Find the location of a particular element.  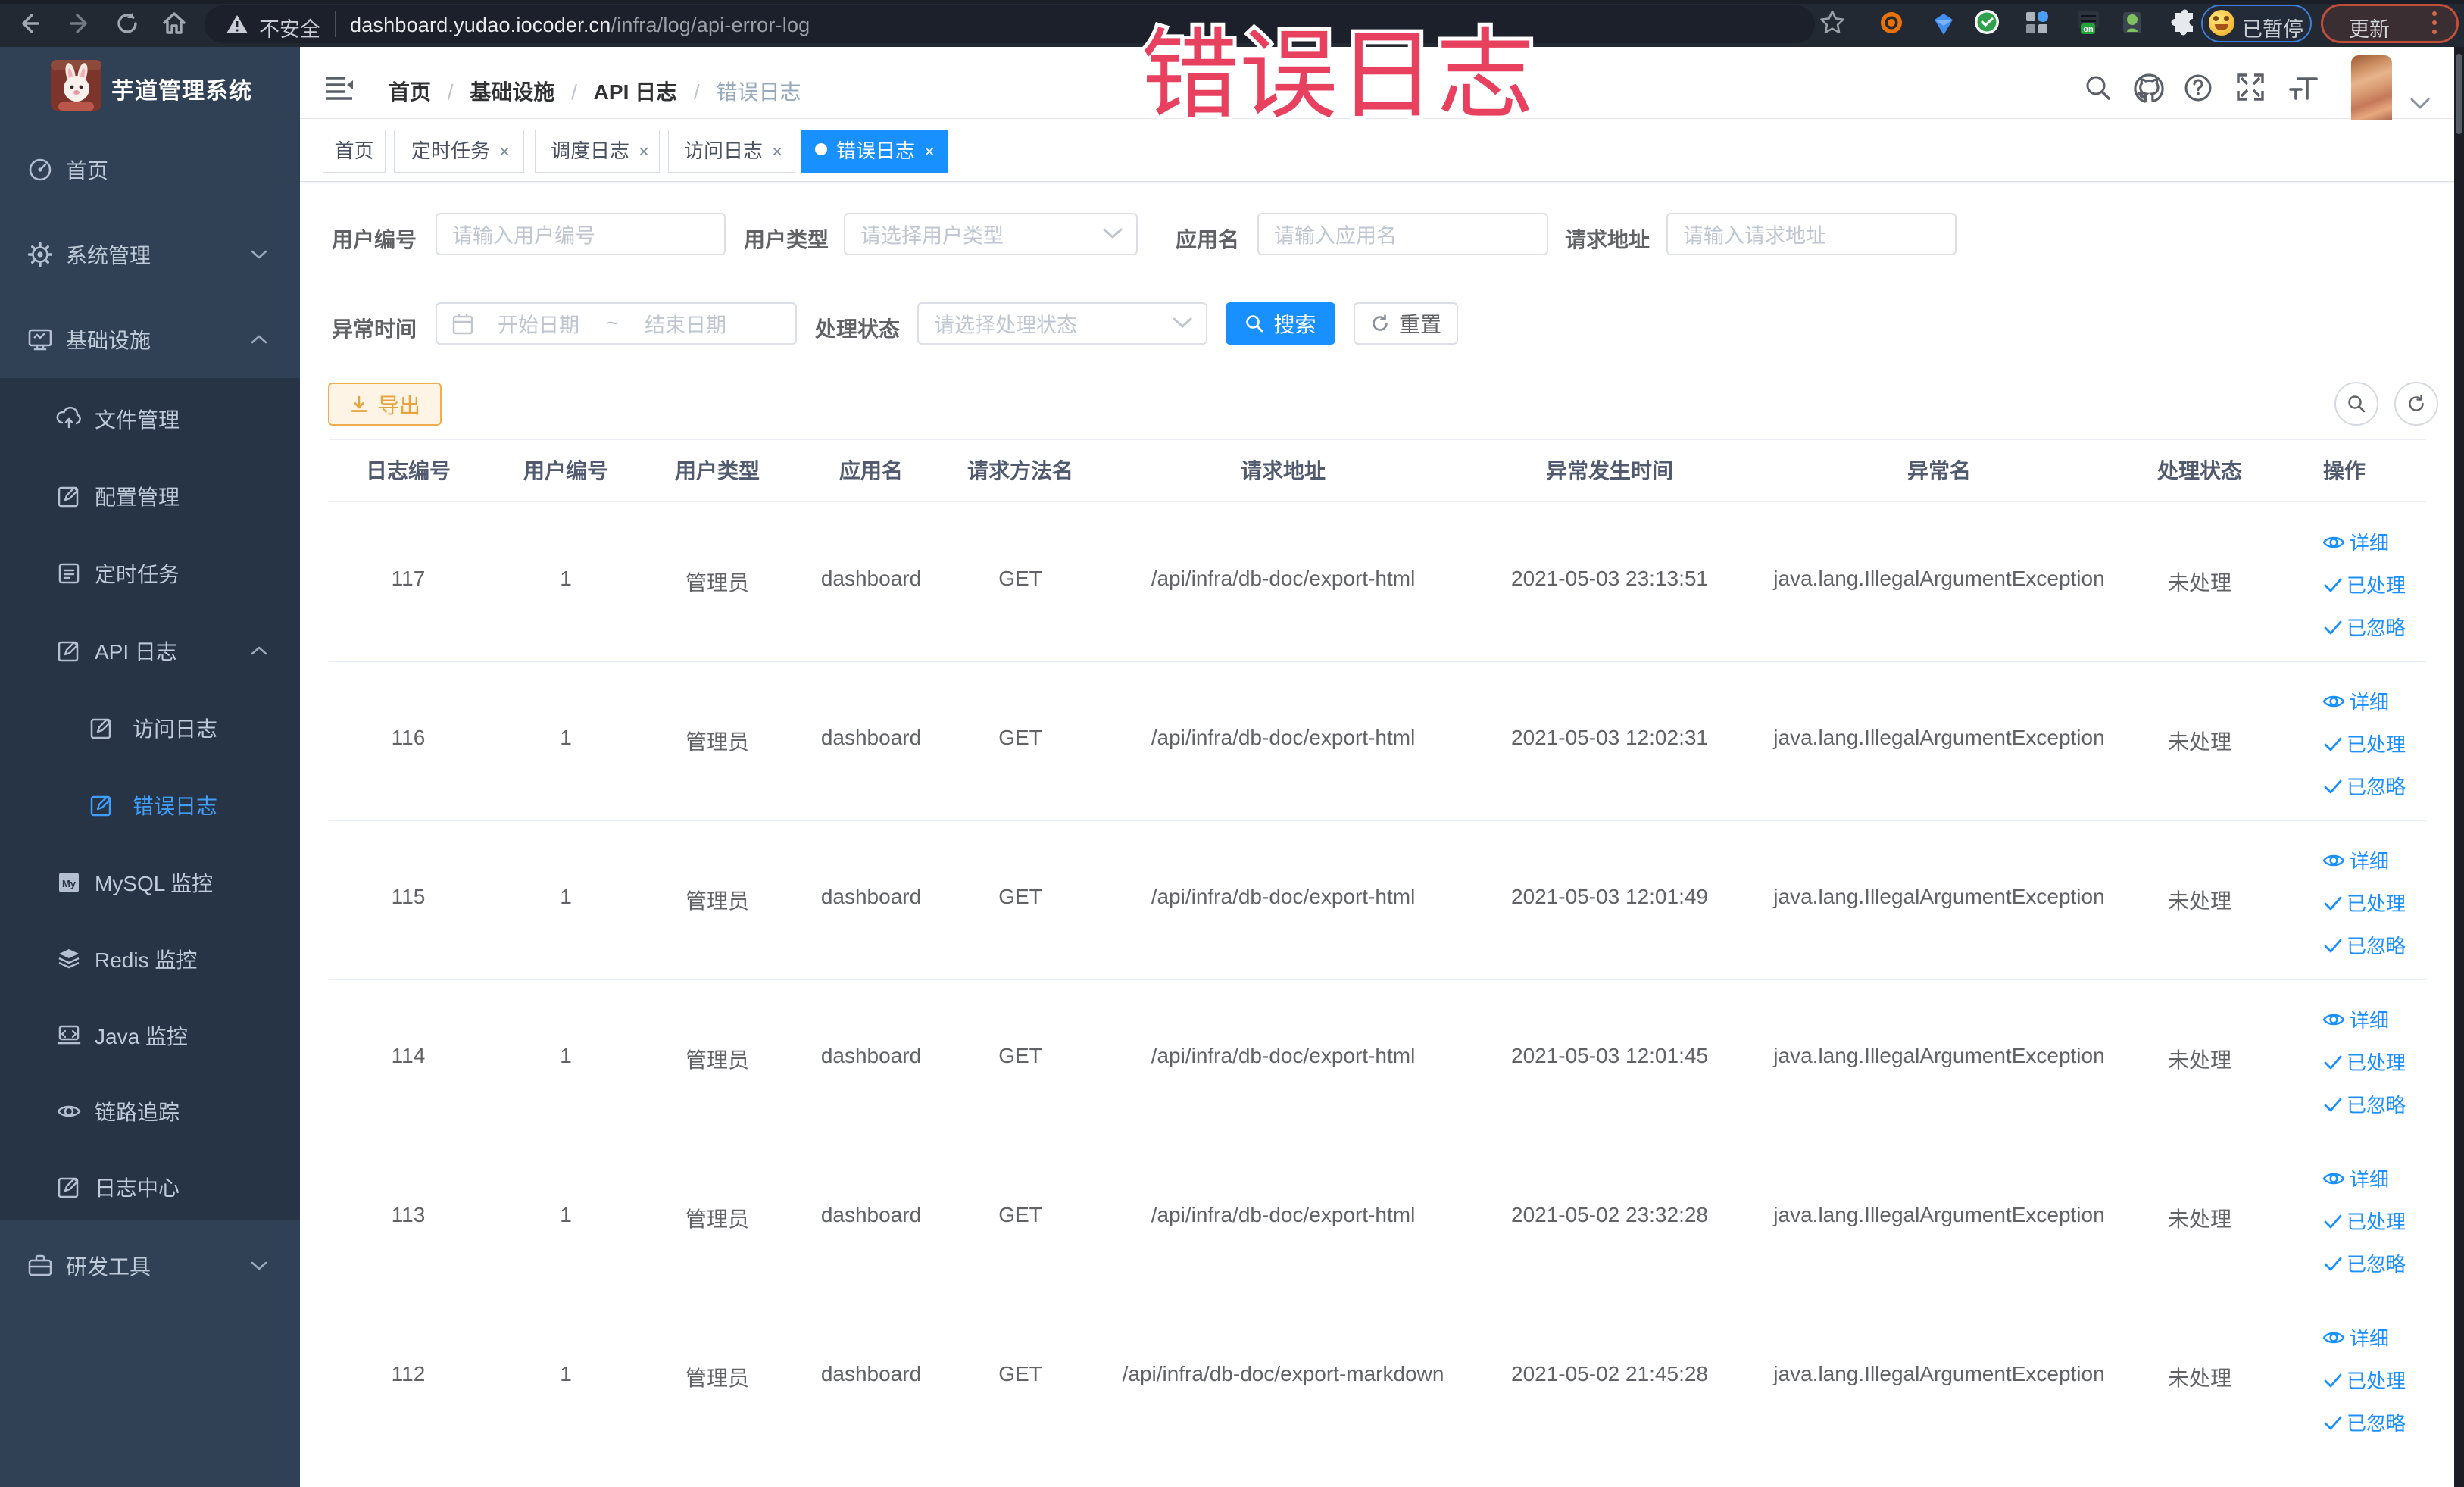

svg-text: My is located at coordinates (69, 883).